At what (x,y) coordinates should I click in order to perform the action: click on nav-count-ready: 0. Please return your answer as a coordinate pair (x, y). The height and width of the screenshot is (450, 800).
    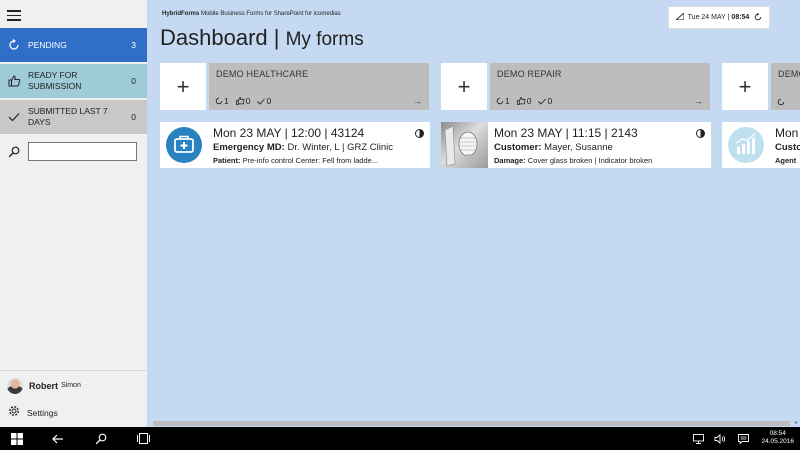
    Looking at the image, I should click on (133, 81).